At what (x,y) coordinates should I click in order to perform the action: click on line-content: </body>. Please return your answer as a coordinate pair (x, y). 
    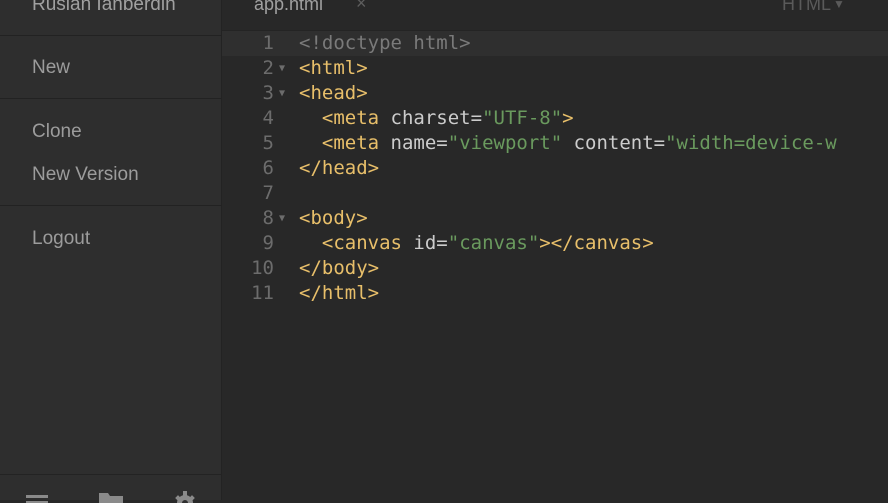
    Looking at the image, I should click on (339, 268).